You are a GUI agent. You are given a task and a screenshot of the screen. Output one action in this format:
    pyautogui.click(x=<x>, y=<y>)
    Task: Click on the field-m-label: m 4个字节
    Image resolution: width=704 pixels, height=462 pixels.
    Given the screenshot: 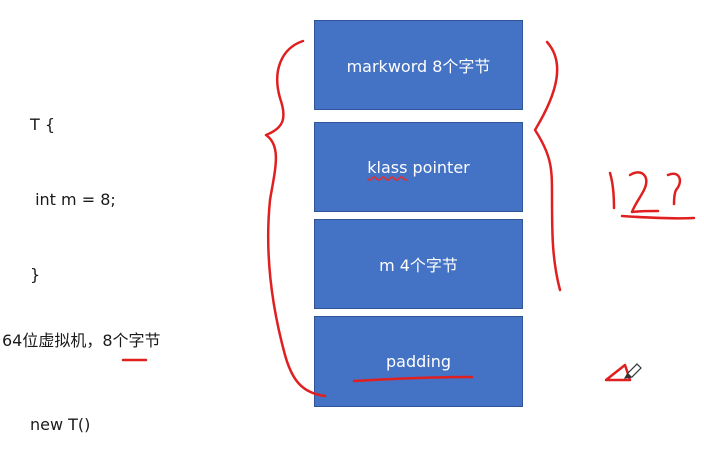 What is the action you would take?
    pyautogui.click(x=418, y=265)
    